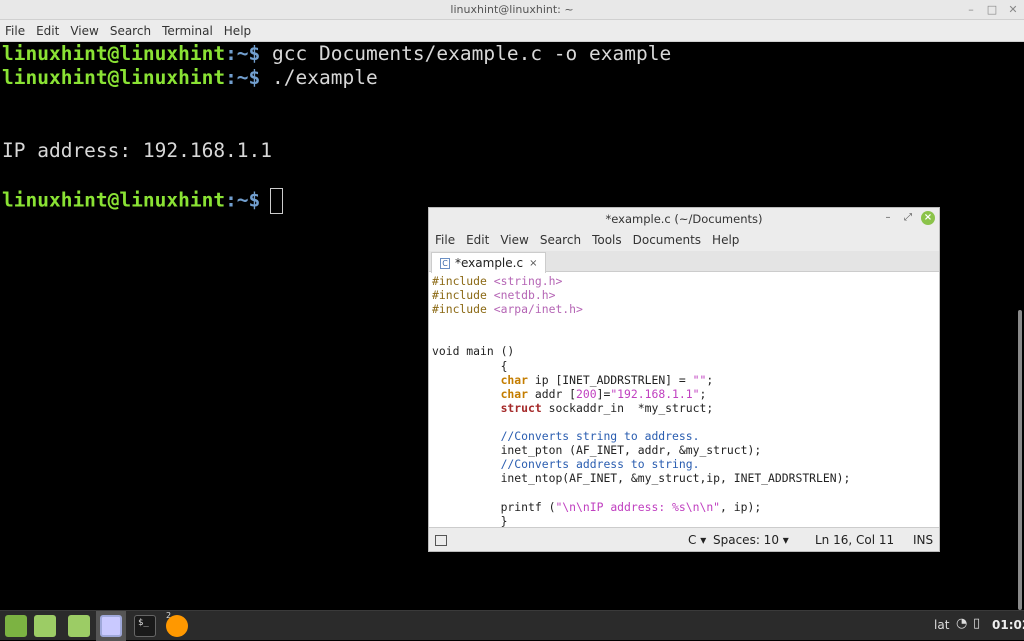 The height and width of the screenshot is (641, 1024). I want to click on terminal-titlebar: linuxhint@linuxhint: ~ – □ ✕, so click(512, 10).